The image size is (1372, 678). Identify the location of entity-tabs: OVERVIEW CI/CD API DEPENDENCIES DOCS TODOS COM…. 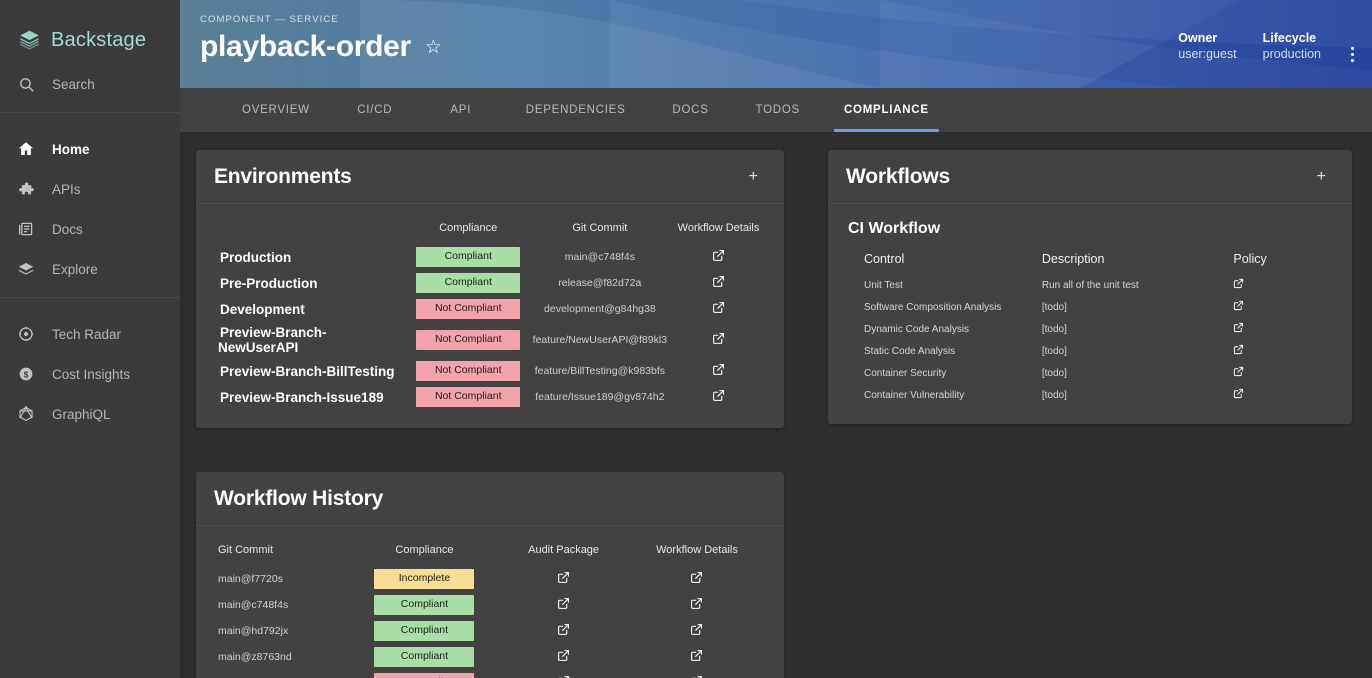
(776, 110).